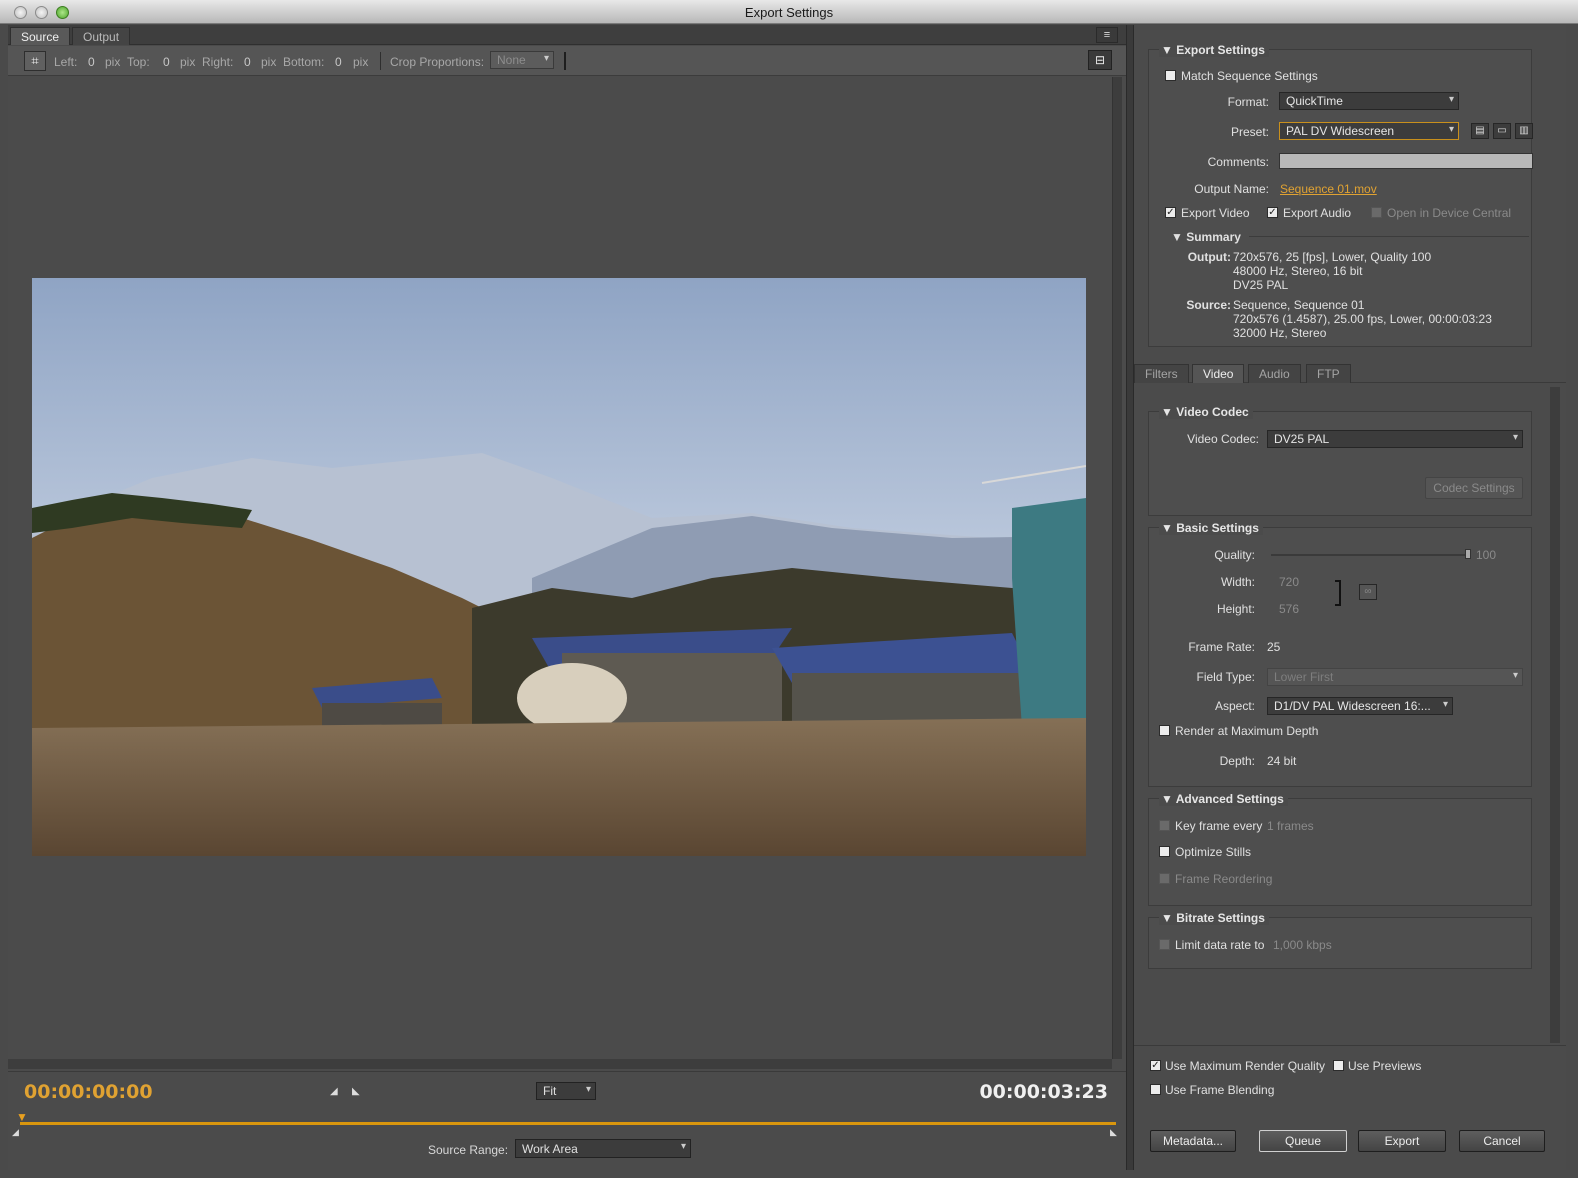 The height and width of the screenshot is (1178, 1578). Describe the element at coordinates (1289, 582) in the screenshot. I see `width-value: 720` at that location.